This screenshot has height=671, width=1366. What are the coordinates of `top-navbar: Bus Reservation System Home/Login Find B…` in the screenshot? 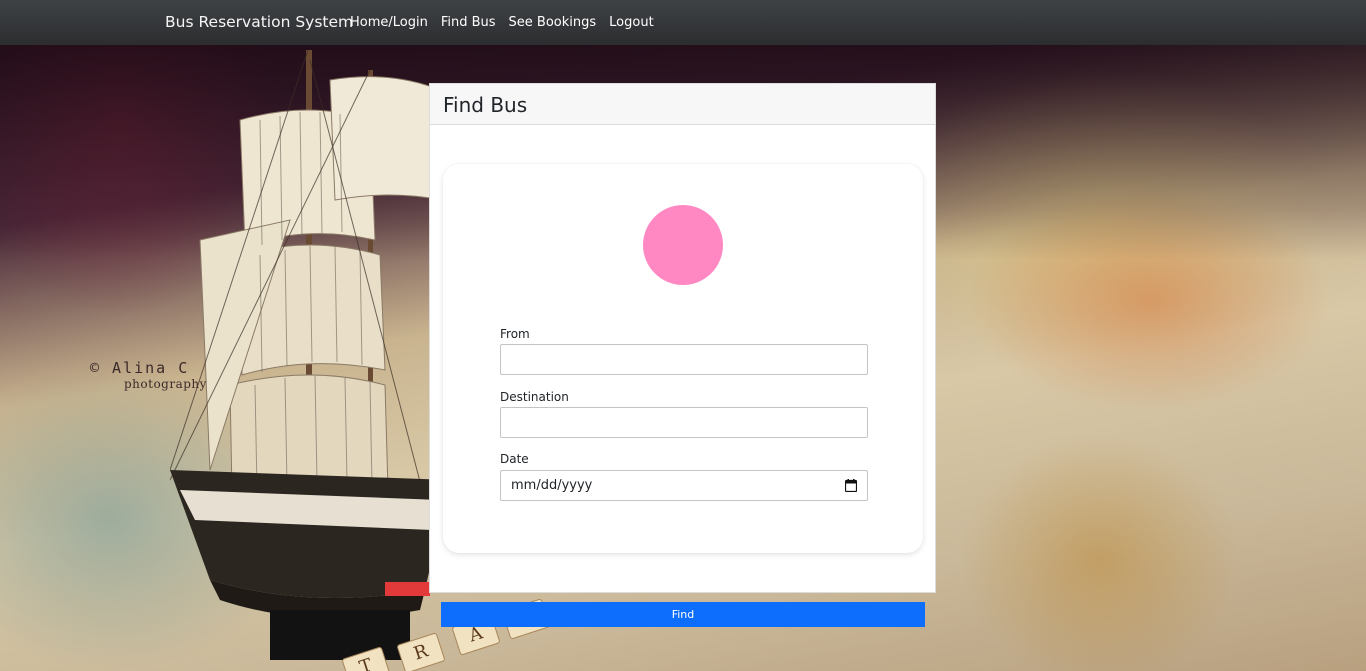 It's located at (683, 22).